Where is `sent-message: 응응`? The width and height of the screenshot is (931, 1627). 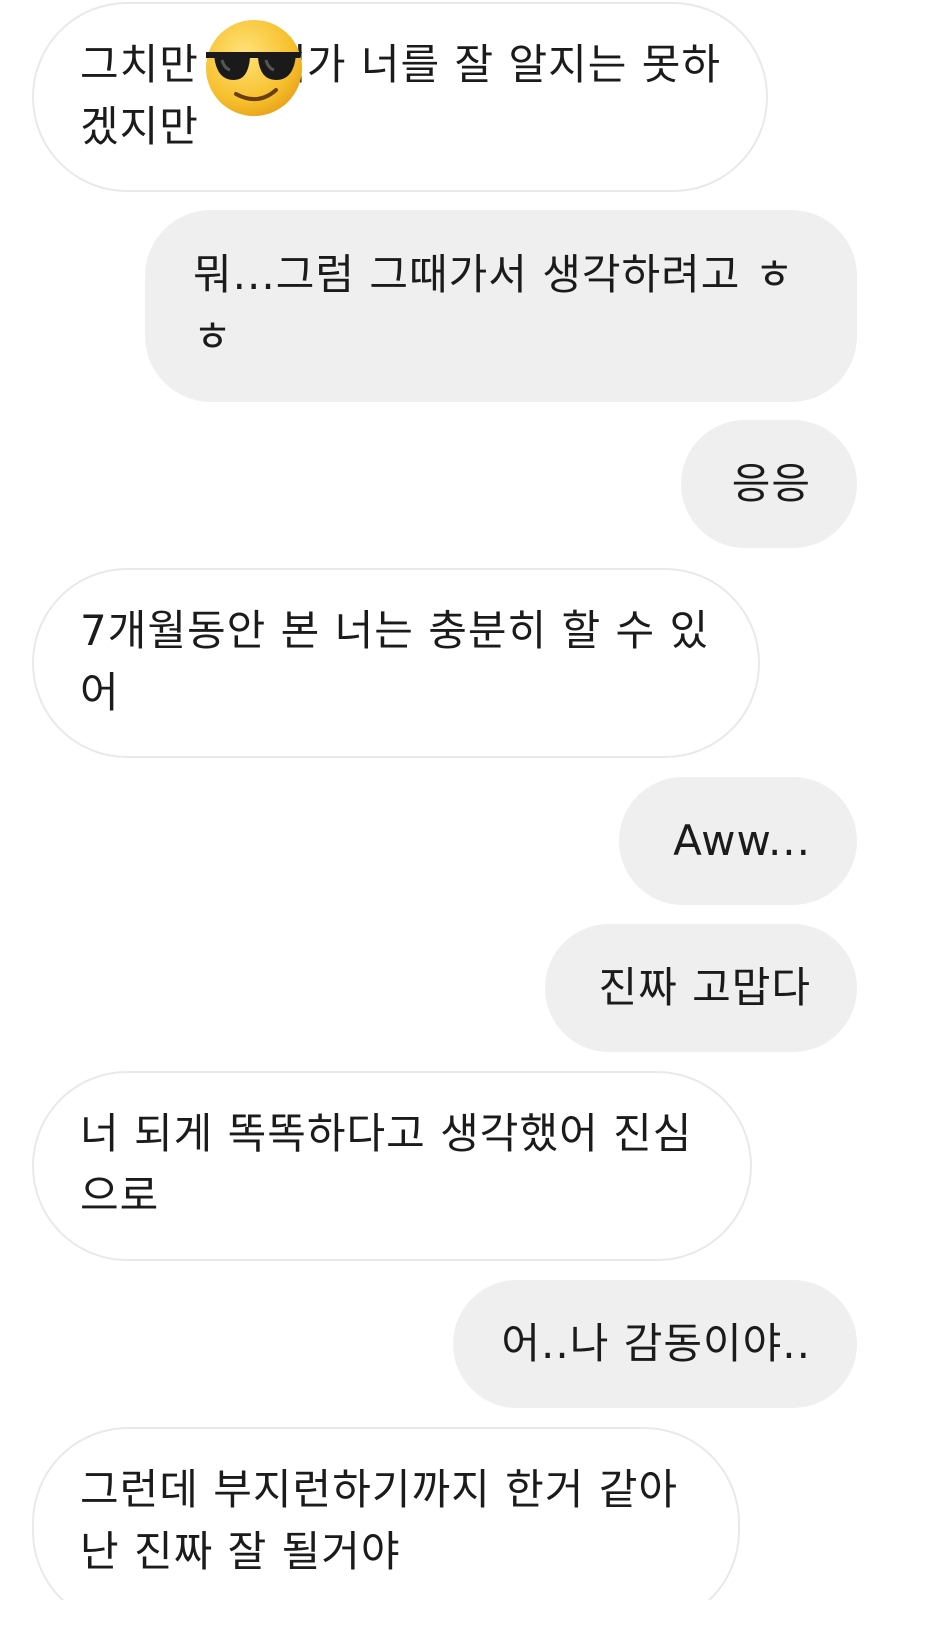 sent-message: 응응 is located at coordinates (769, 484).